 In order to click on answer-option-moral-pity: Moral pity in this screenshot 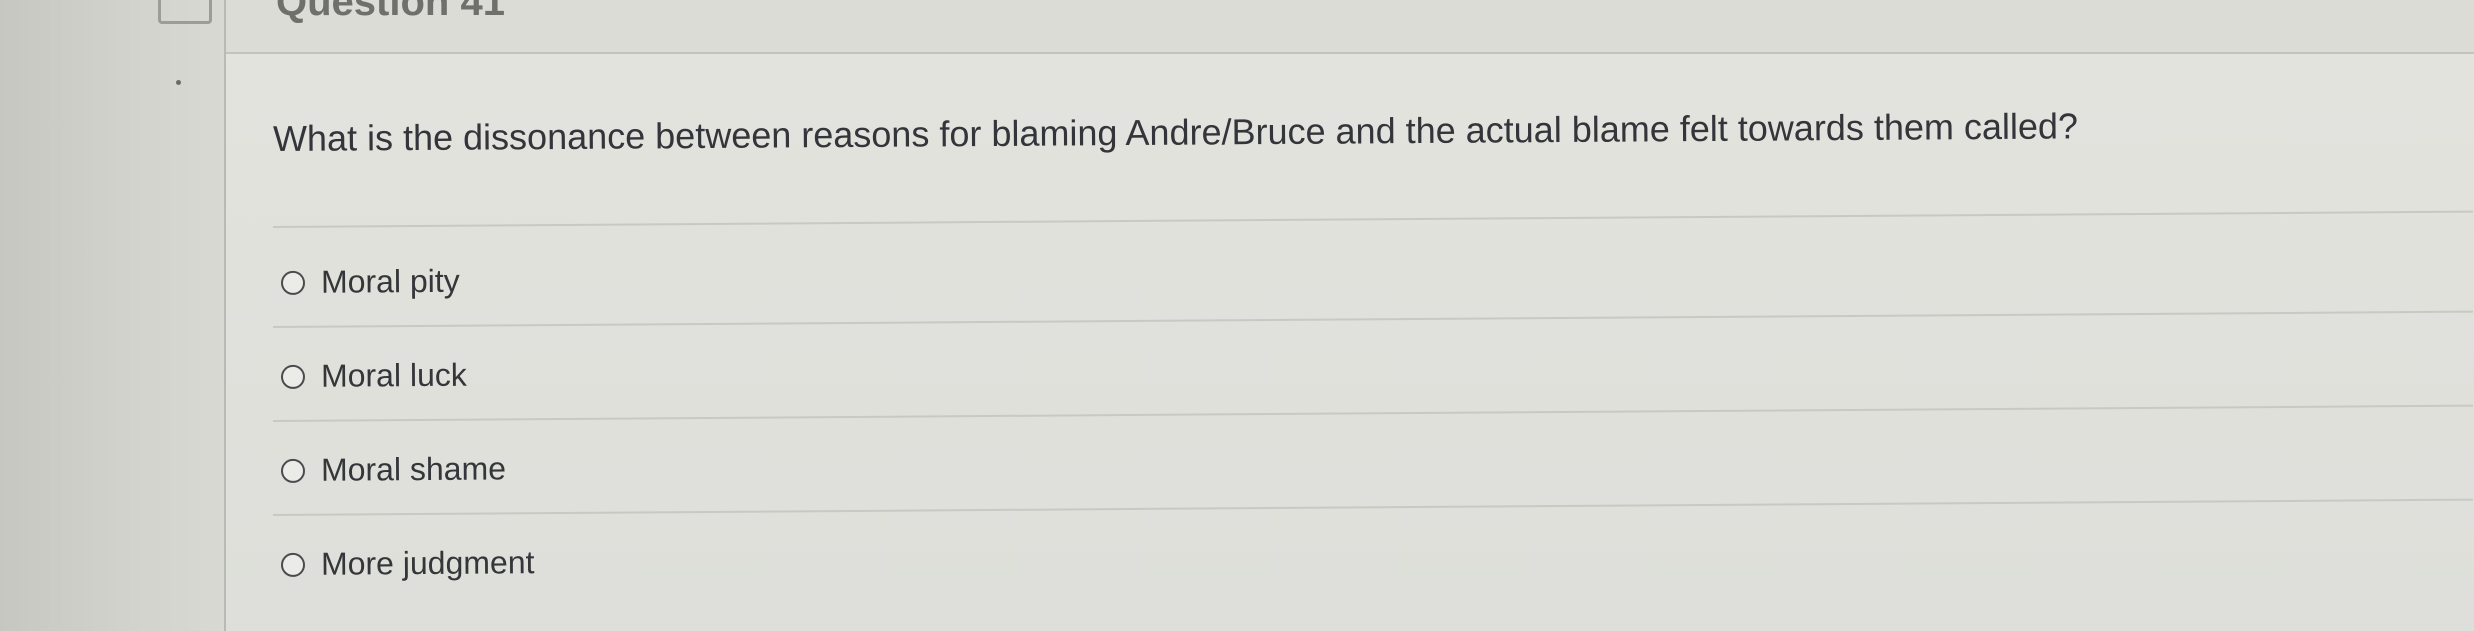, I will do `click(370, 281)`.